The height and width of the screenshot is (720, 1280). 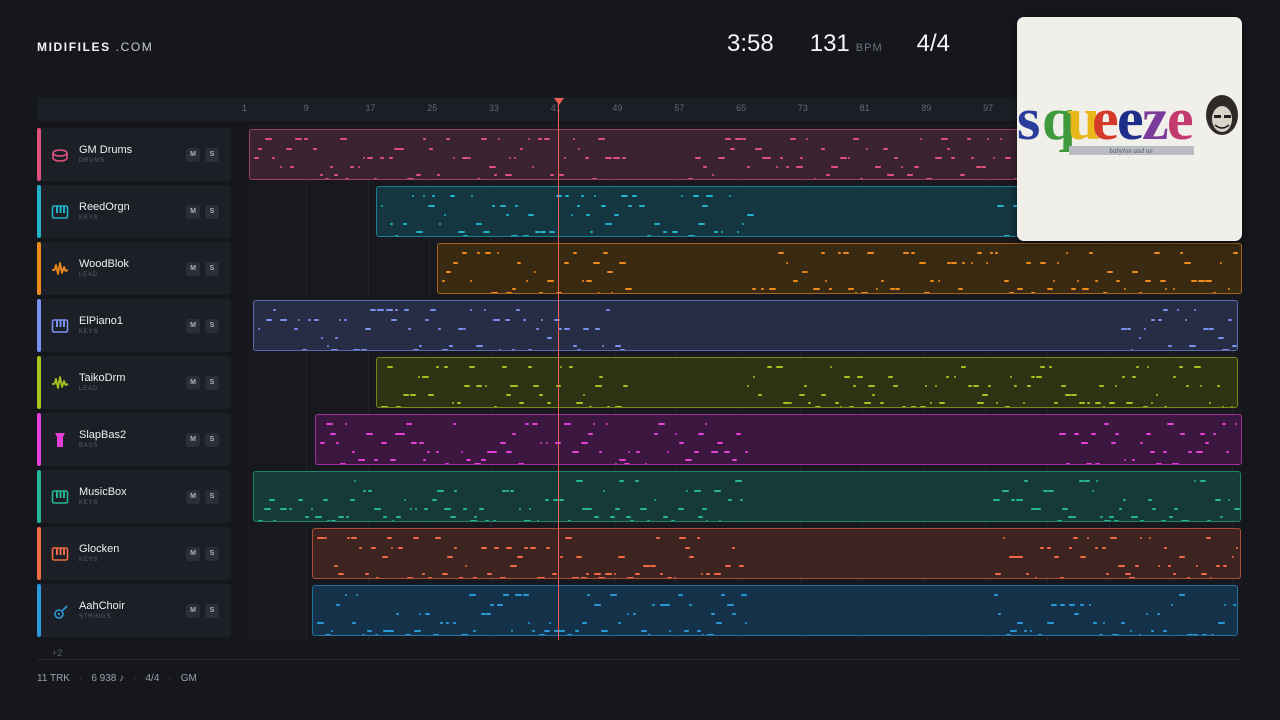 I want to click on track-name: Glocken, so click(x=99, y=549).